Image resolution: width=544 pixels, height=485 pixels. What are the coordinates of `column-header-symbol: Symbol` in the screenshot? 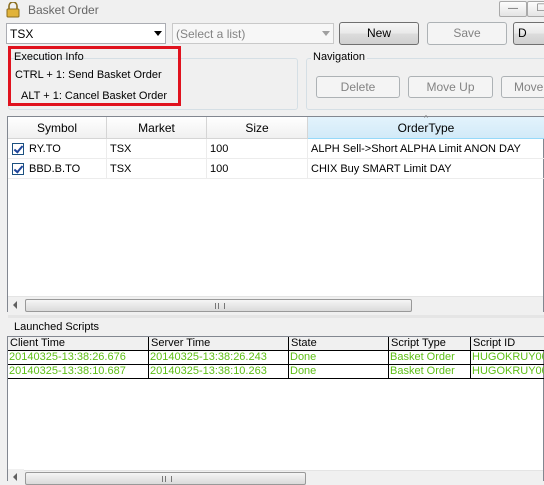 It's located at (57, 128).